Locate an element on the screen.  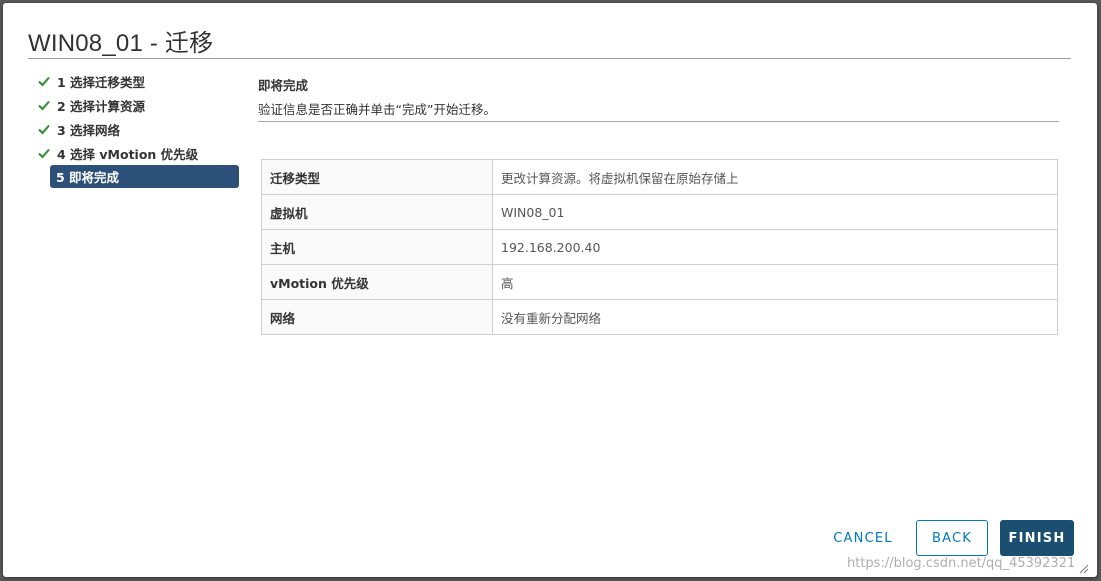
table-row: 虚拟机 WIN08_01 is located at coordinates (659, 212).